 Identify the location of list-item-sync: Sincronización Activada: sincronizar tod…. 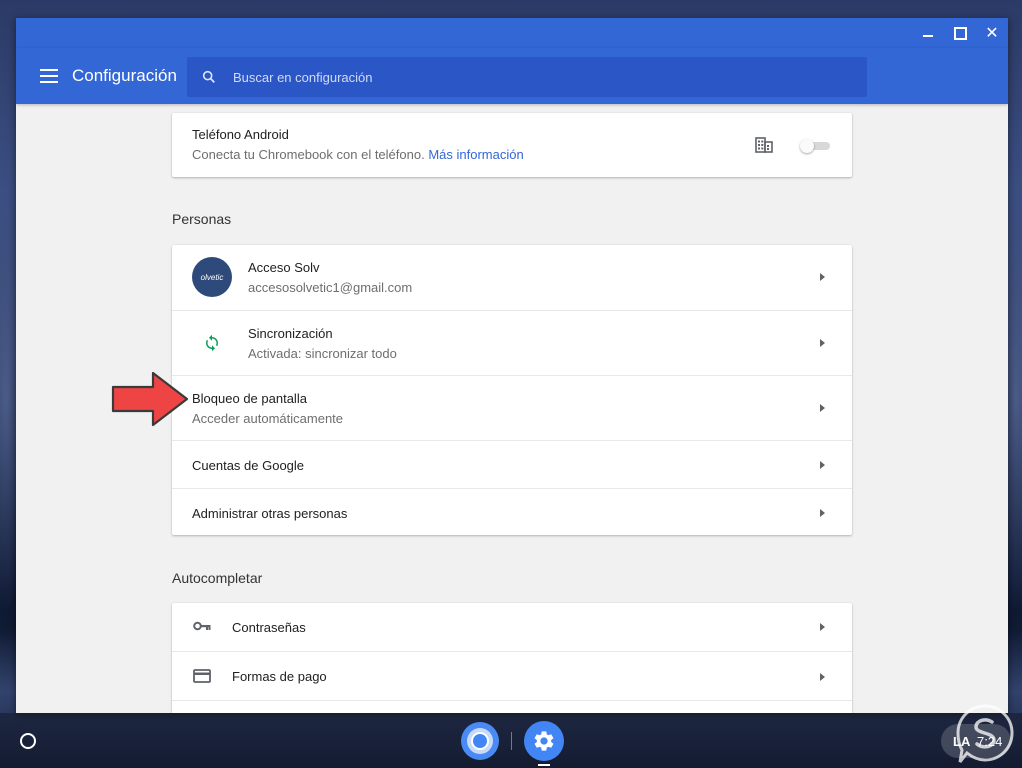
(512, 342).